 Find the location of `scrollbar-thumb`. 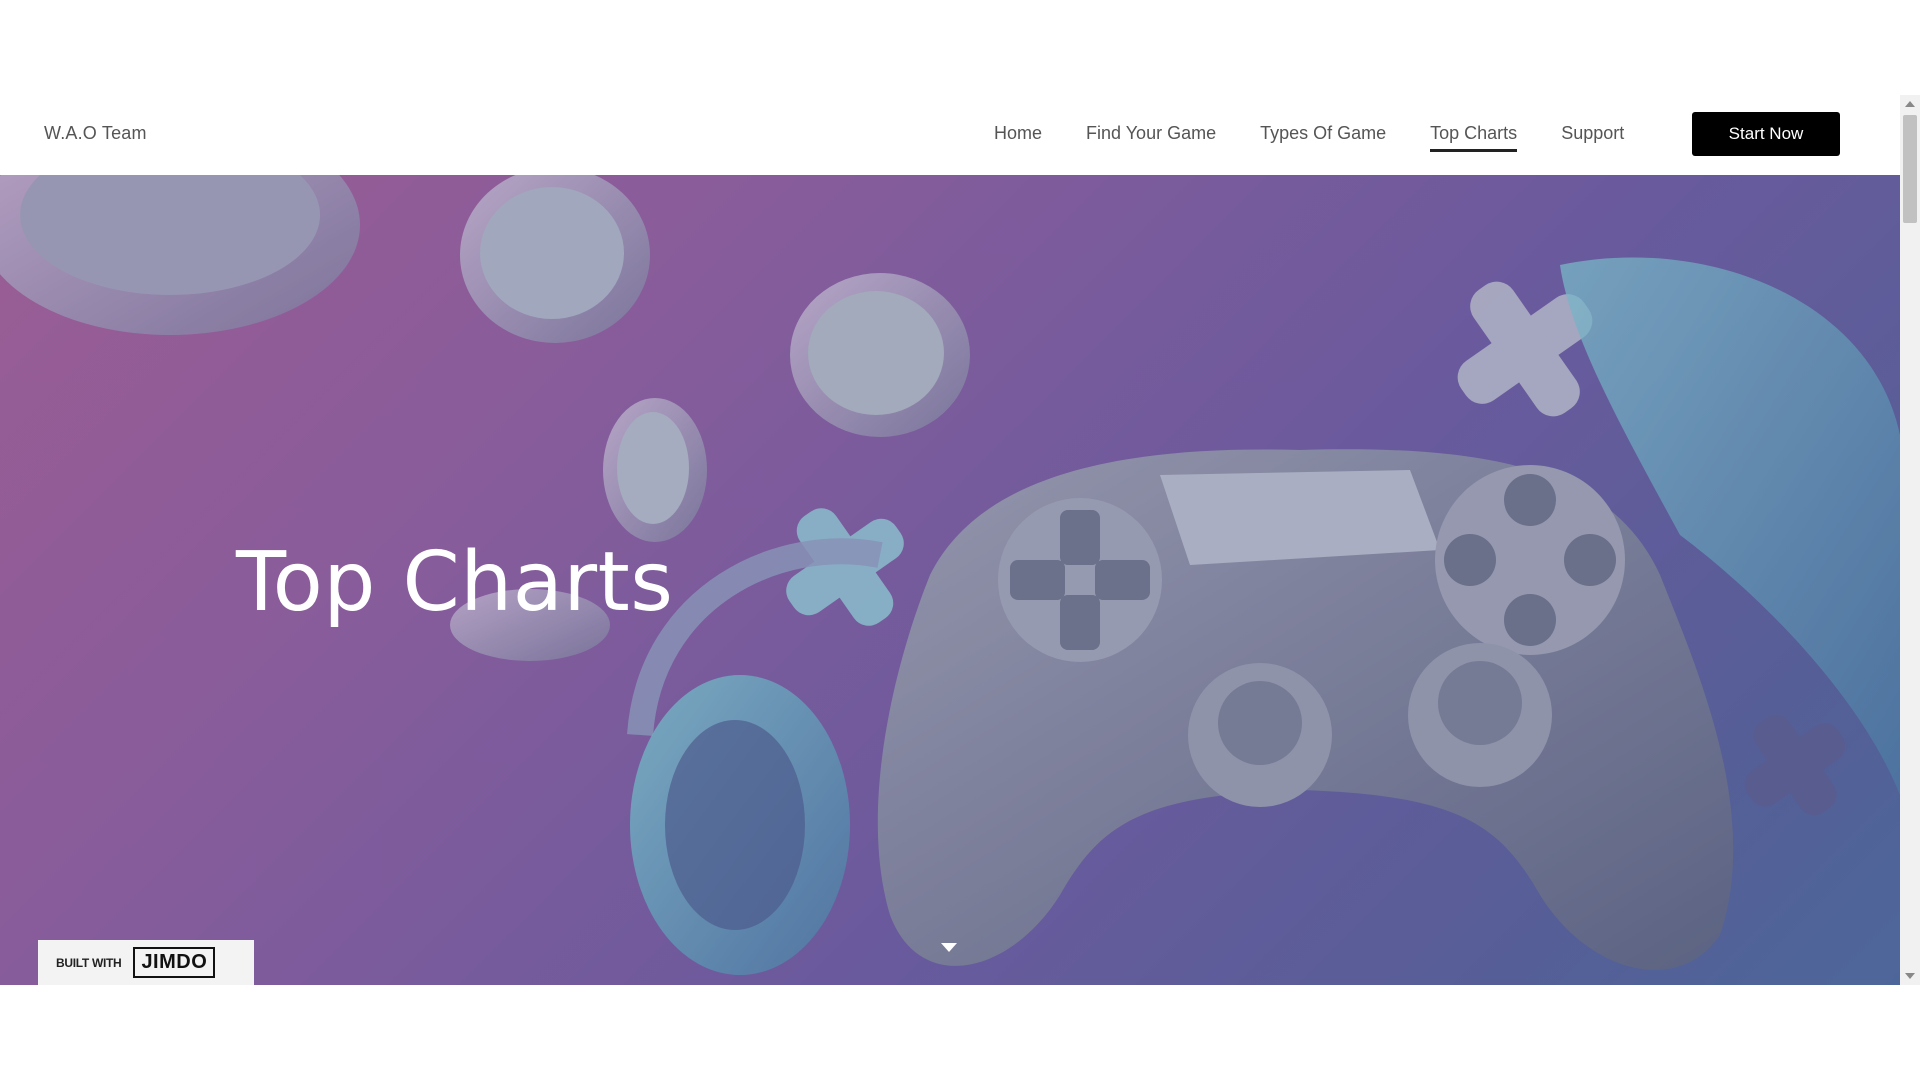

scrollbar-thumb is located at coordinates (1910, 169).